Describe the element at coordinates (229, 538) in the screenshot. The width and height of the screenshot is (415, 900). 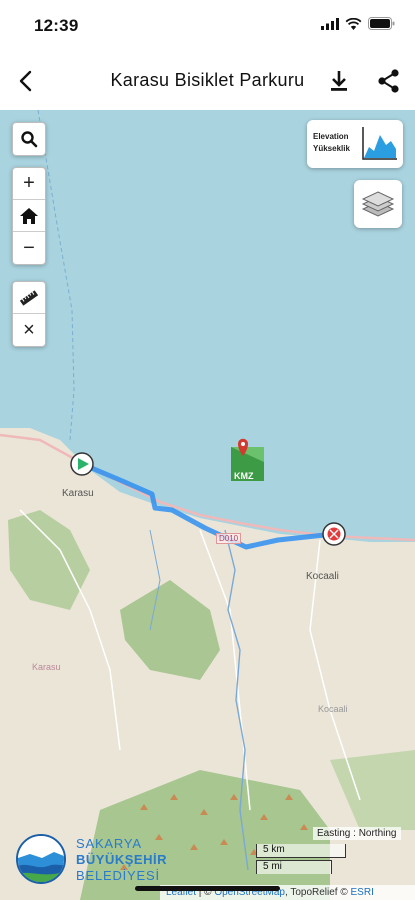
I see `road-label: D010` at that location.